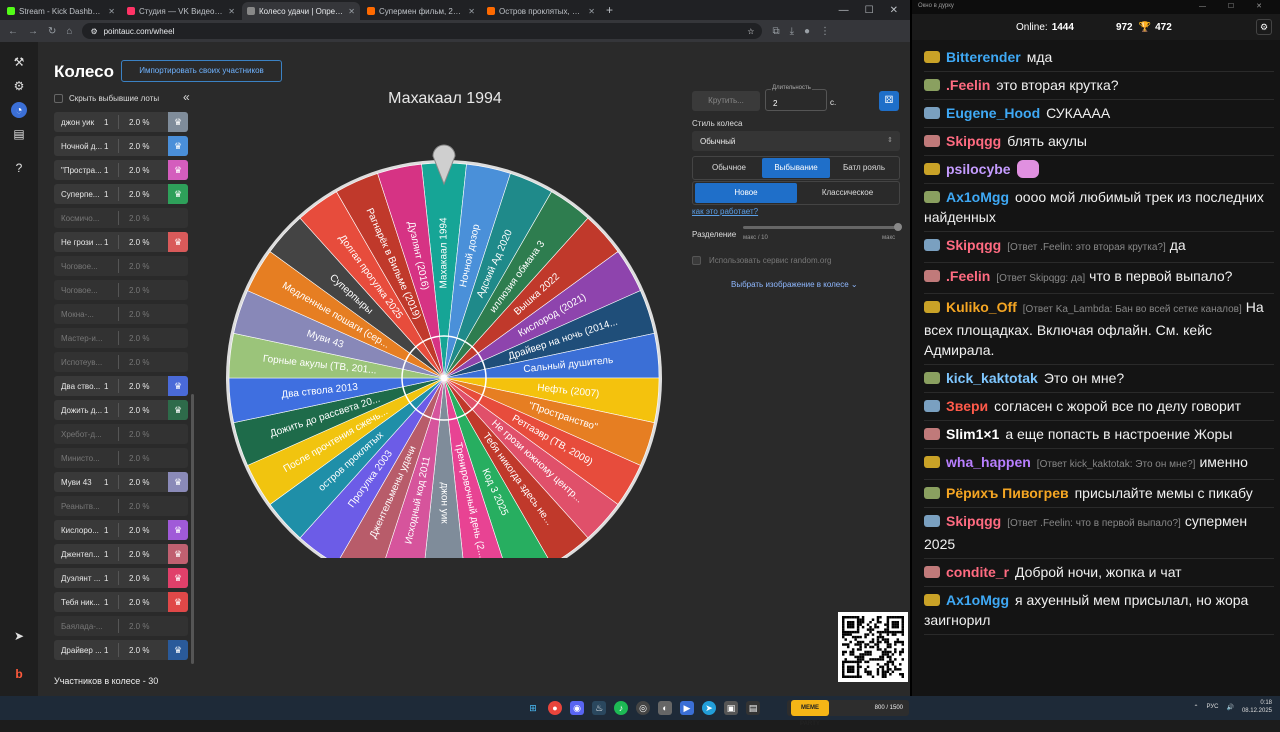 This screenshot has height=732, width=1280. I want to click on back-icon: ←, so click(13, 31).